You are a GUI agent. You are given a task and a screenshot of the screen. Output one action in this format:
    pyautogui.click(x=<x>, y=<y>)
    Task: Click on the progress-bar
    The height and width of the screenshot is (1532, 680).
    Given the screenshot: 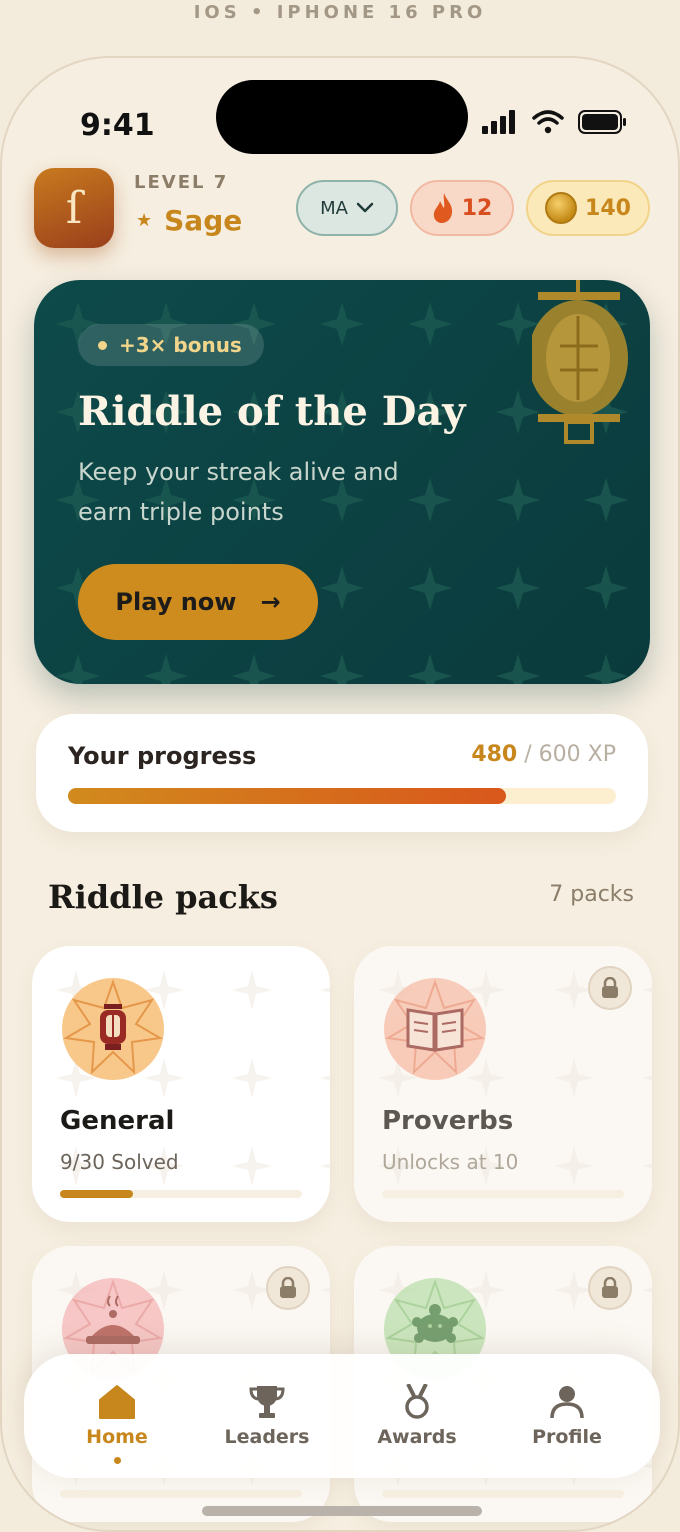 What is the action you would take?
    pyautogui.click(x=342, y=796)
    